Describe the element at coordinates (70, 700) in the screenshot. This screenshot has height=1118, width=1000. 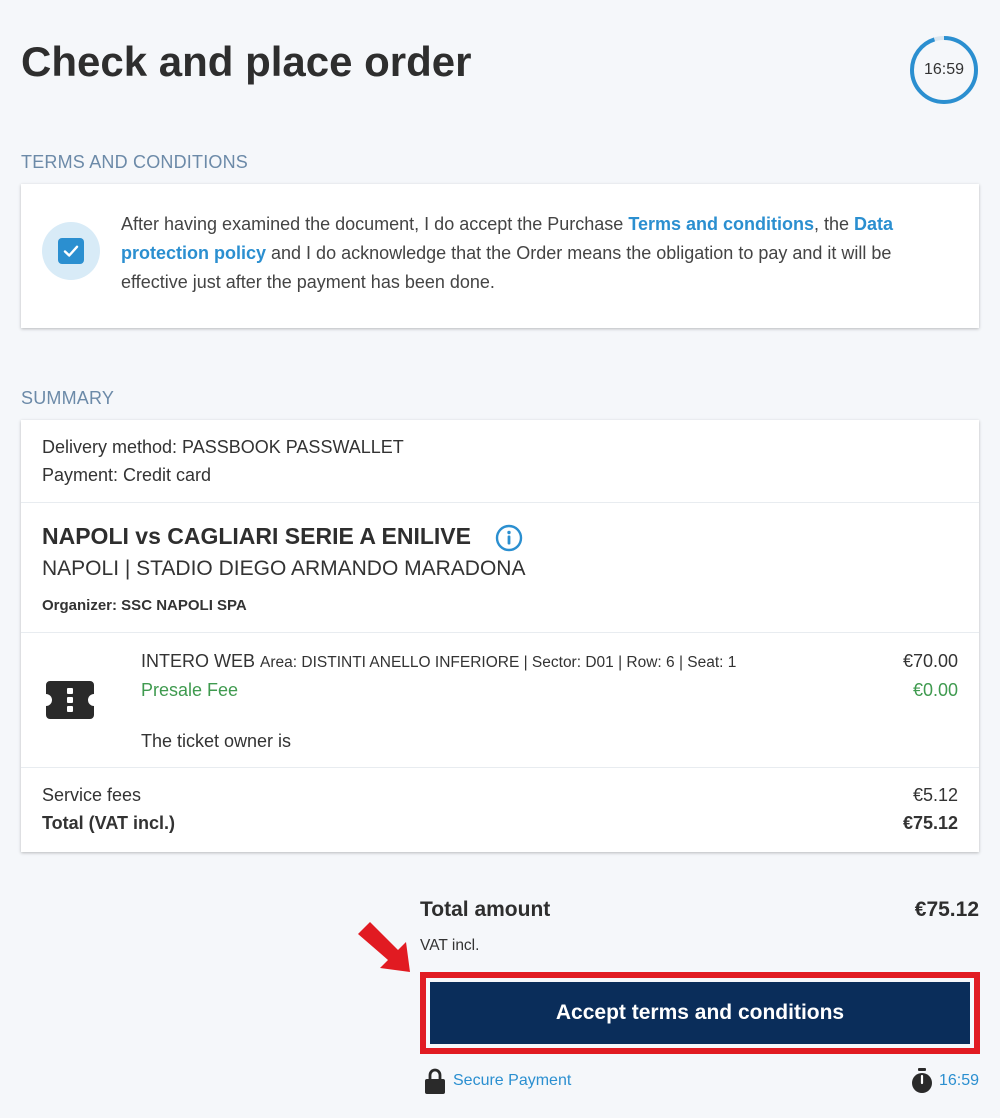
I see `ticket-icon` at that location.